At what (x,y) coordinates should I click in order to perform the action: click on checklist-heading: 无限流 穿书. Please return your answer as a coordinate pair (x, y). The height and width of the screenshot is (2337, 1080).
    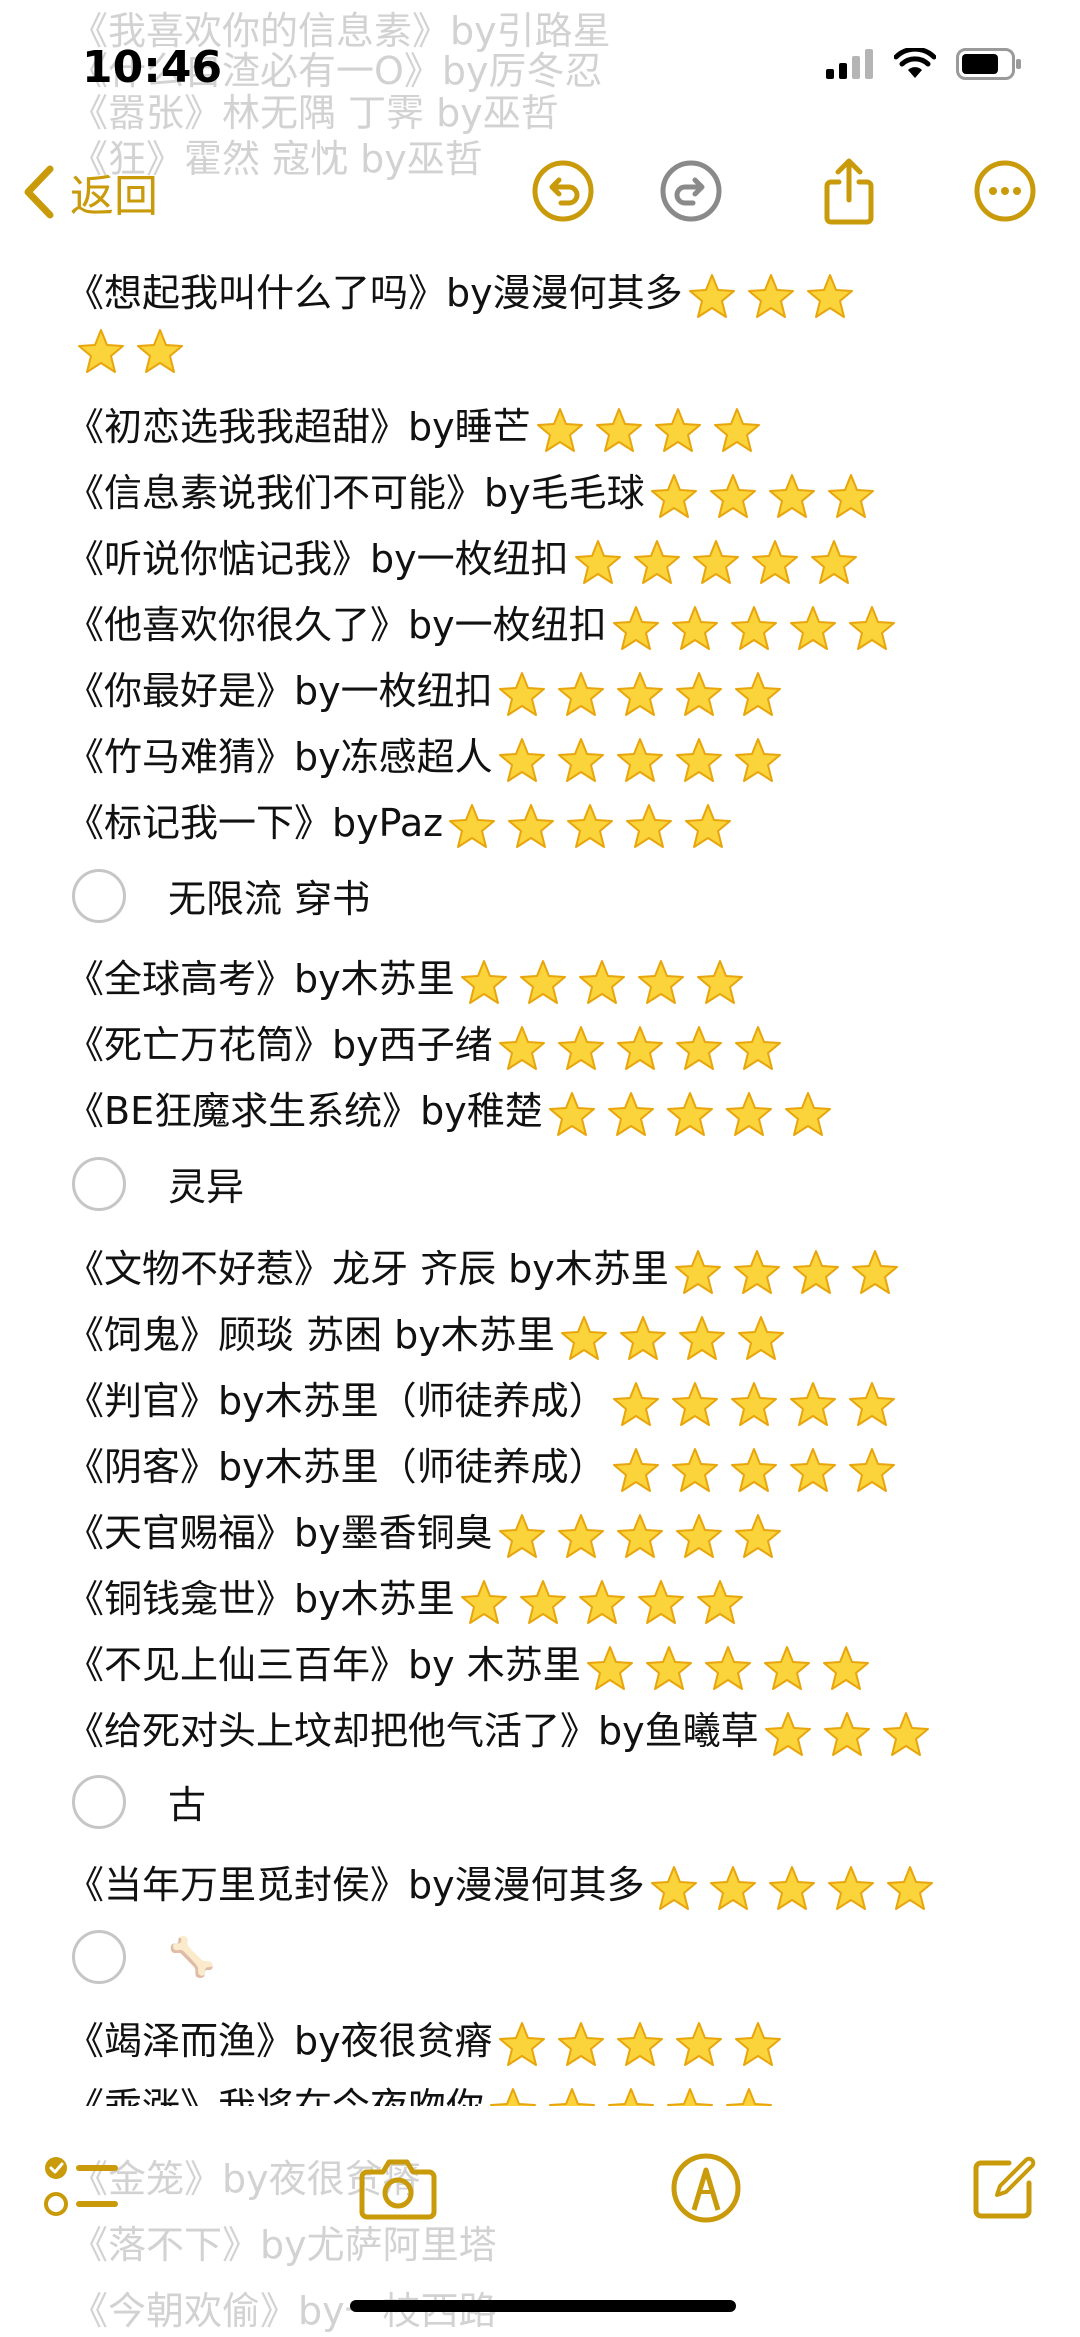
    Looking at the image, I should click on (221, 895).